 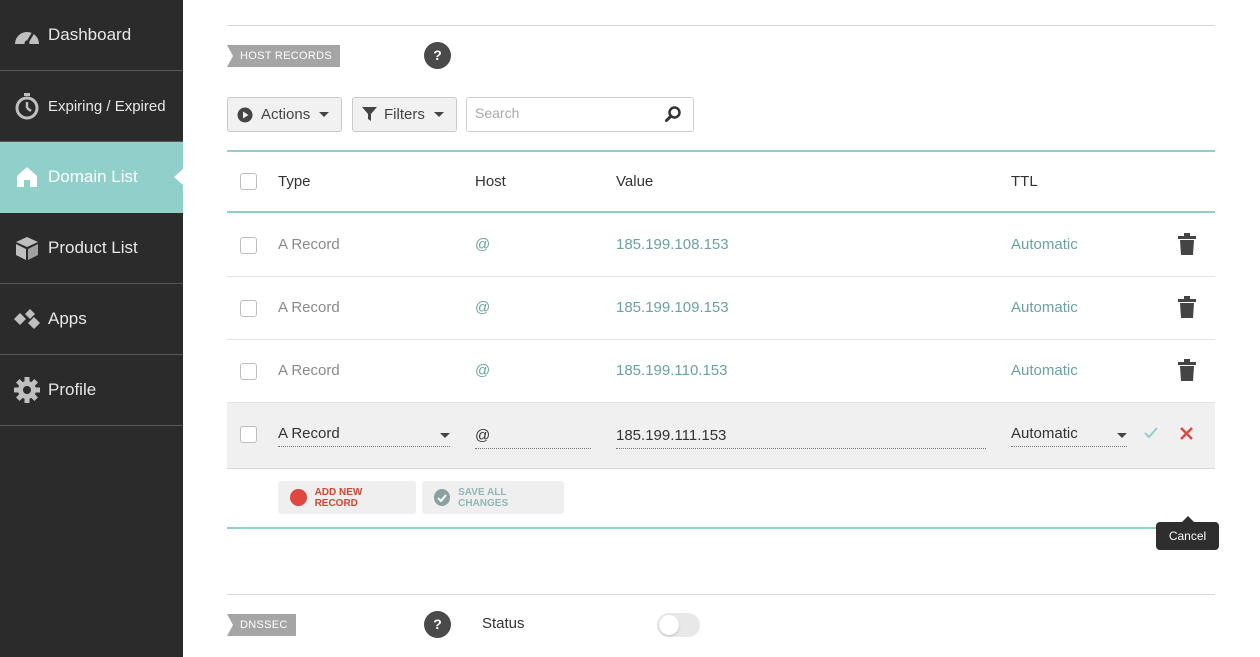 What do you see at coordinates (67, 318) in the screenshot?
I see `sidebar-item-label: Apps` at bounding box center [67, 318].